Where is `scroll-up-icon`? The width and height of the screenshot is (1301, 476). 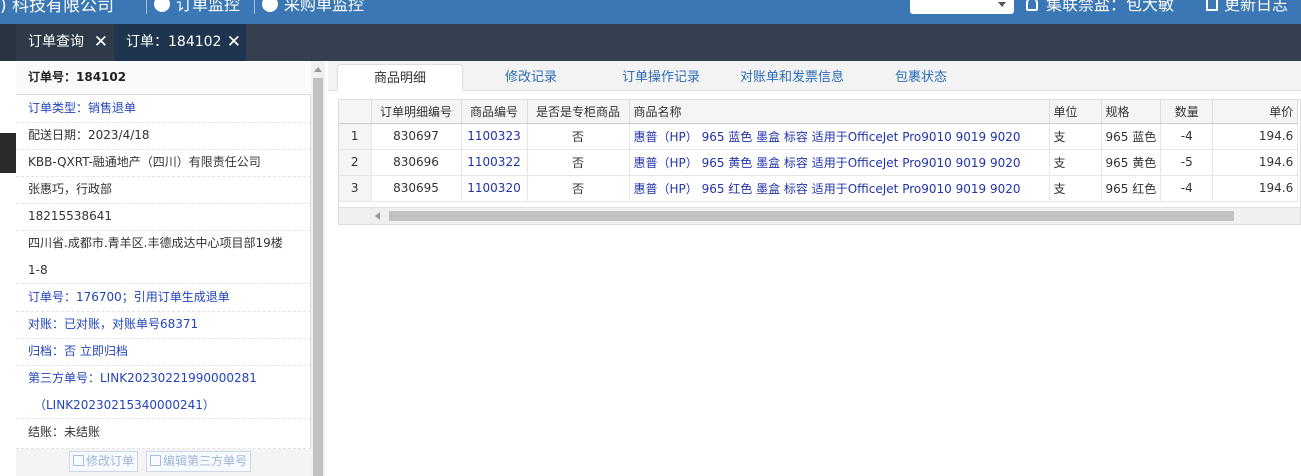 scroll-up-icon is located at coordinates (318, 69).